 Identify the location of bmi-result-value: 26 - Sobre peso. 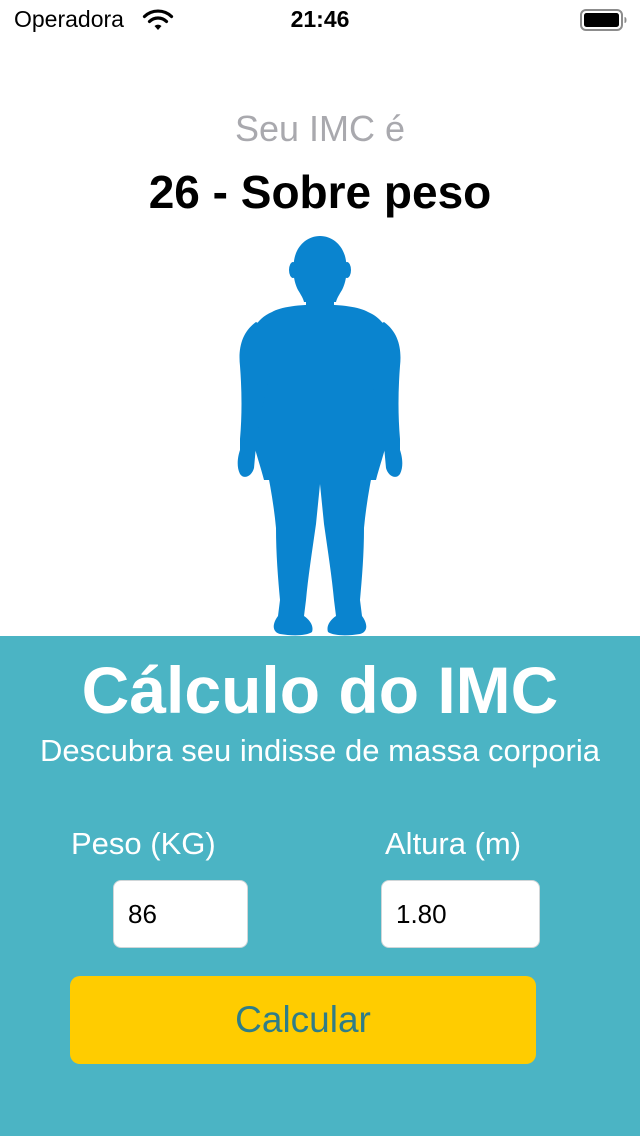
(320, 192).